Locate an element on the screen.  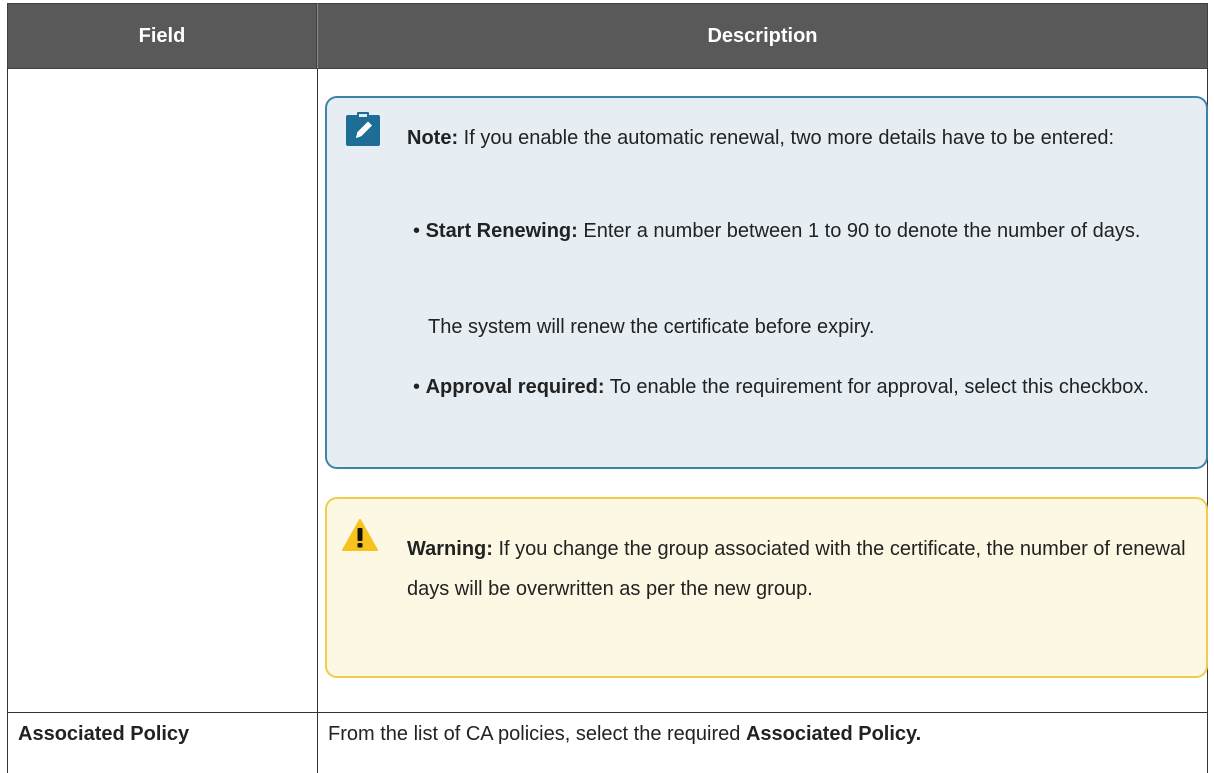
start-renewing-label: Start Renewing: is located at coordinates (501, 231).